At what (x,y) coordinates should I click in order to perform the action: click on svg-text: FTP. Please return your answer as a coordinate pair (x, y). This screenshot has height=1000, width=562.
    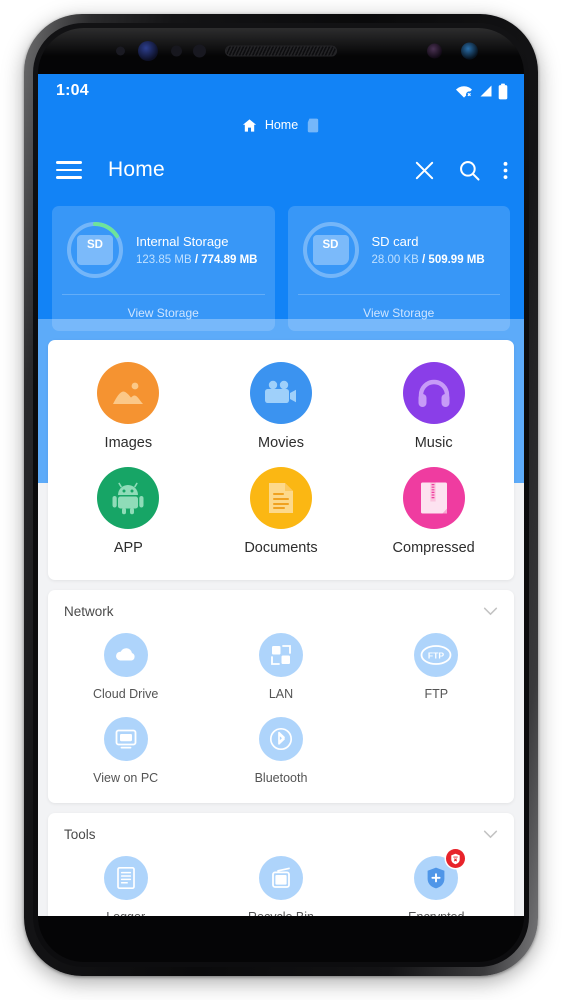
    Looking at the image, I should click on (436, 656).